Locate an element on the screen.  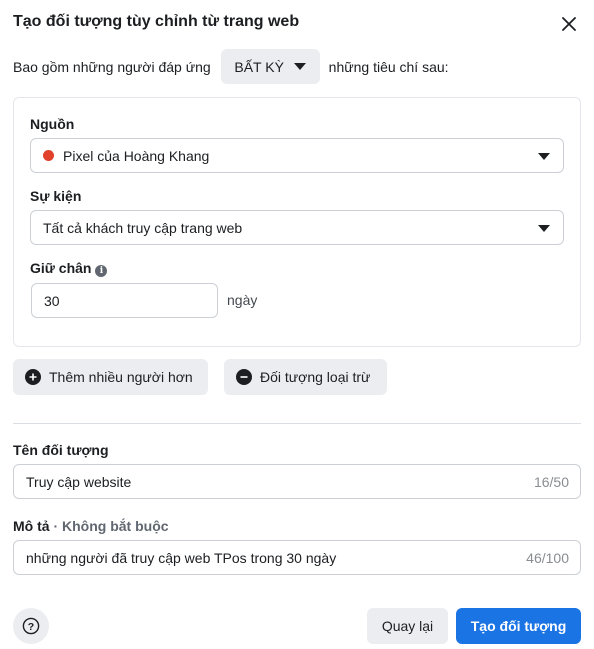
include-more-label: Thêm nhiều người hơn is located at coordinates (121, 377).